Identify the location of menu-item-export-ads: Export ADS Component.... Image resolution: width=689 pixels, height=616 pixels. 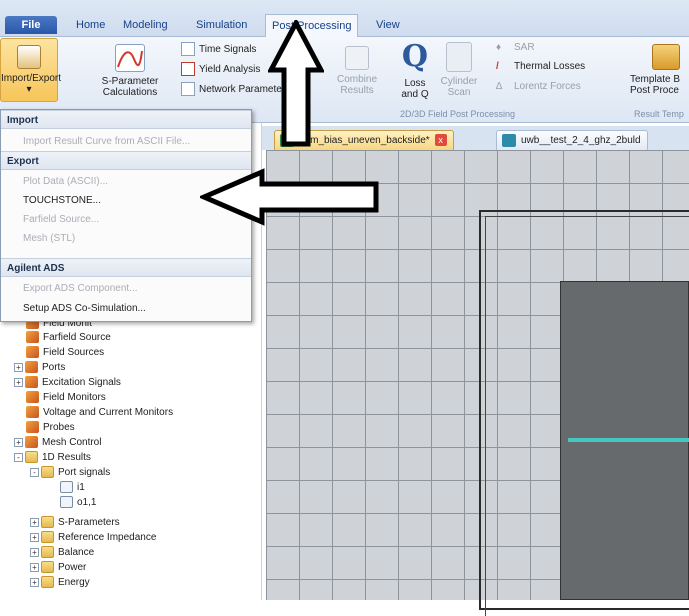
(80, 288).